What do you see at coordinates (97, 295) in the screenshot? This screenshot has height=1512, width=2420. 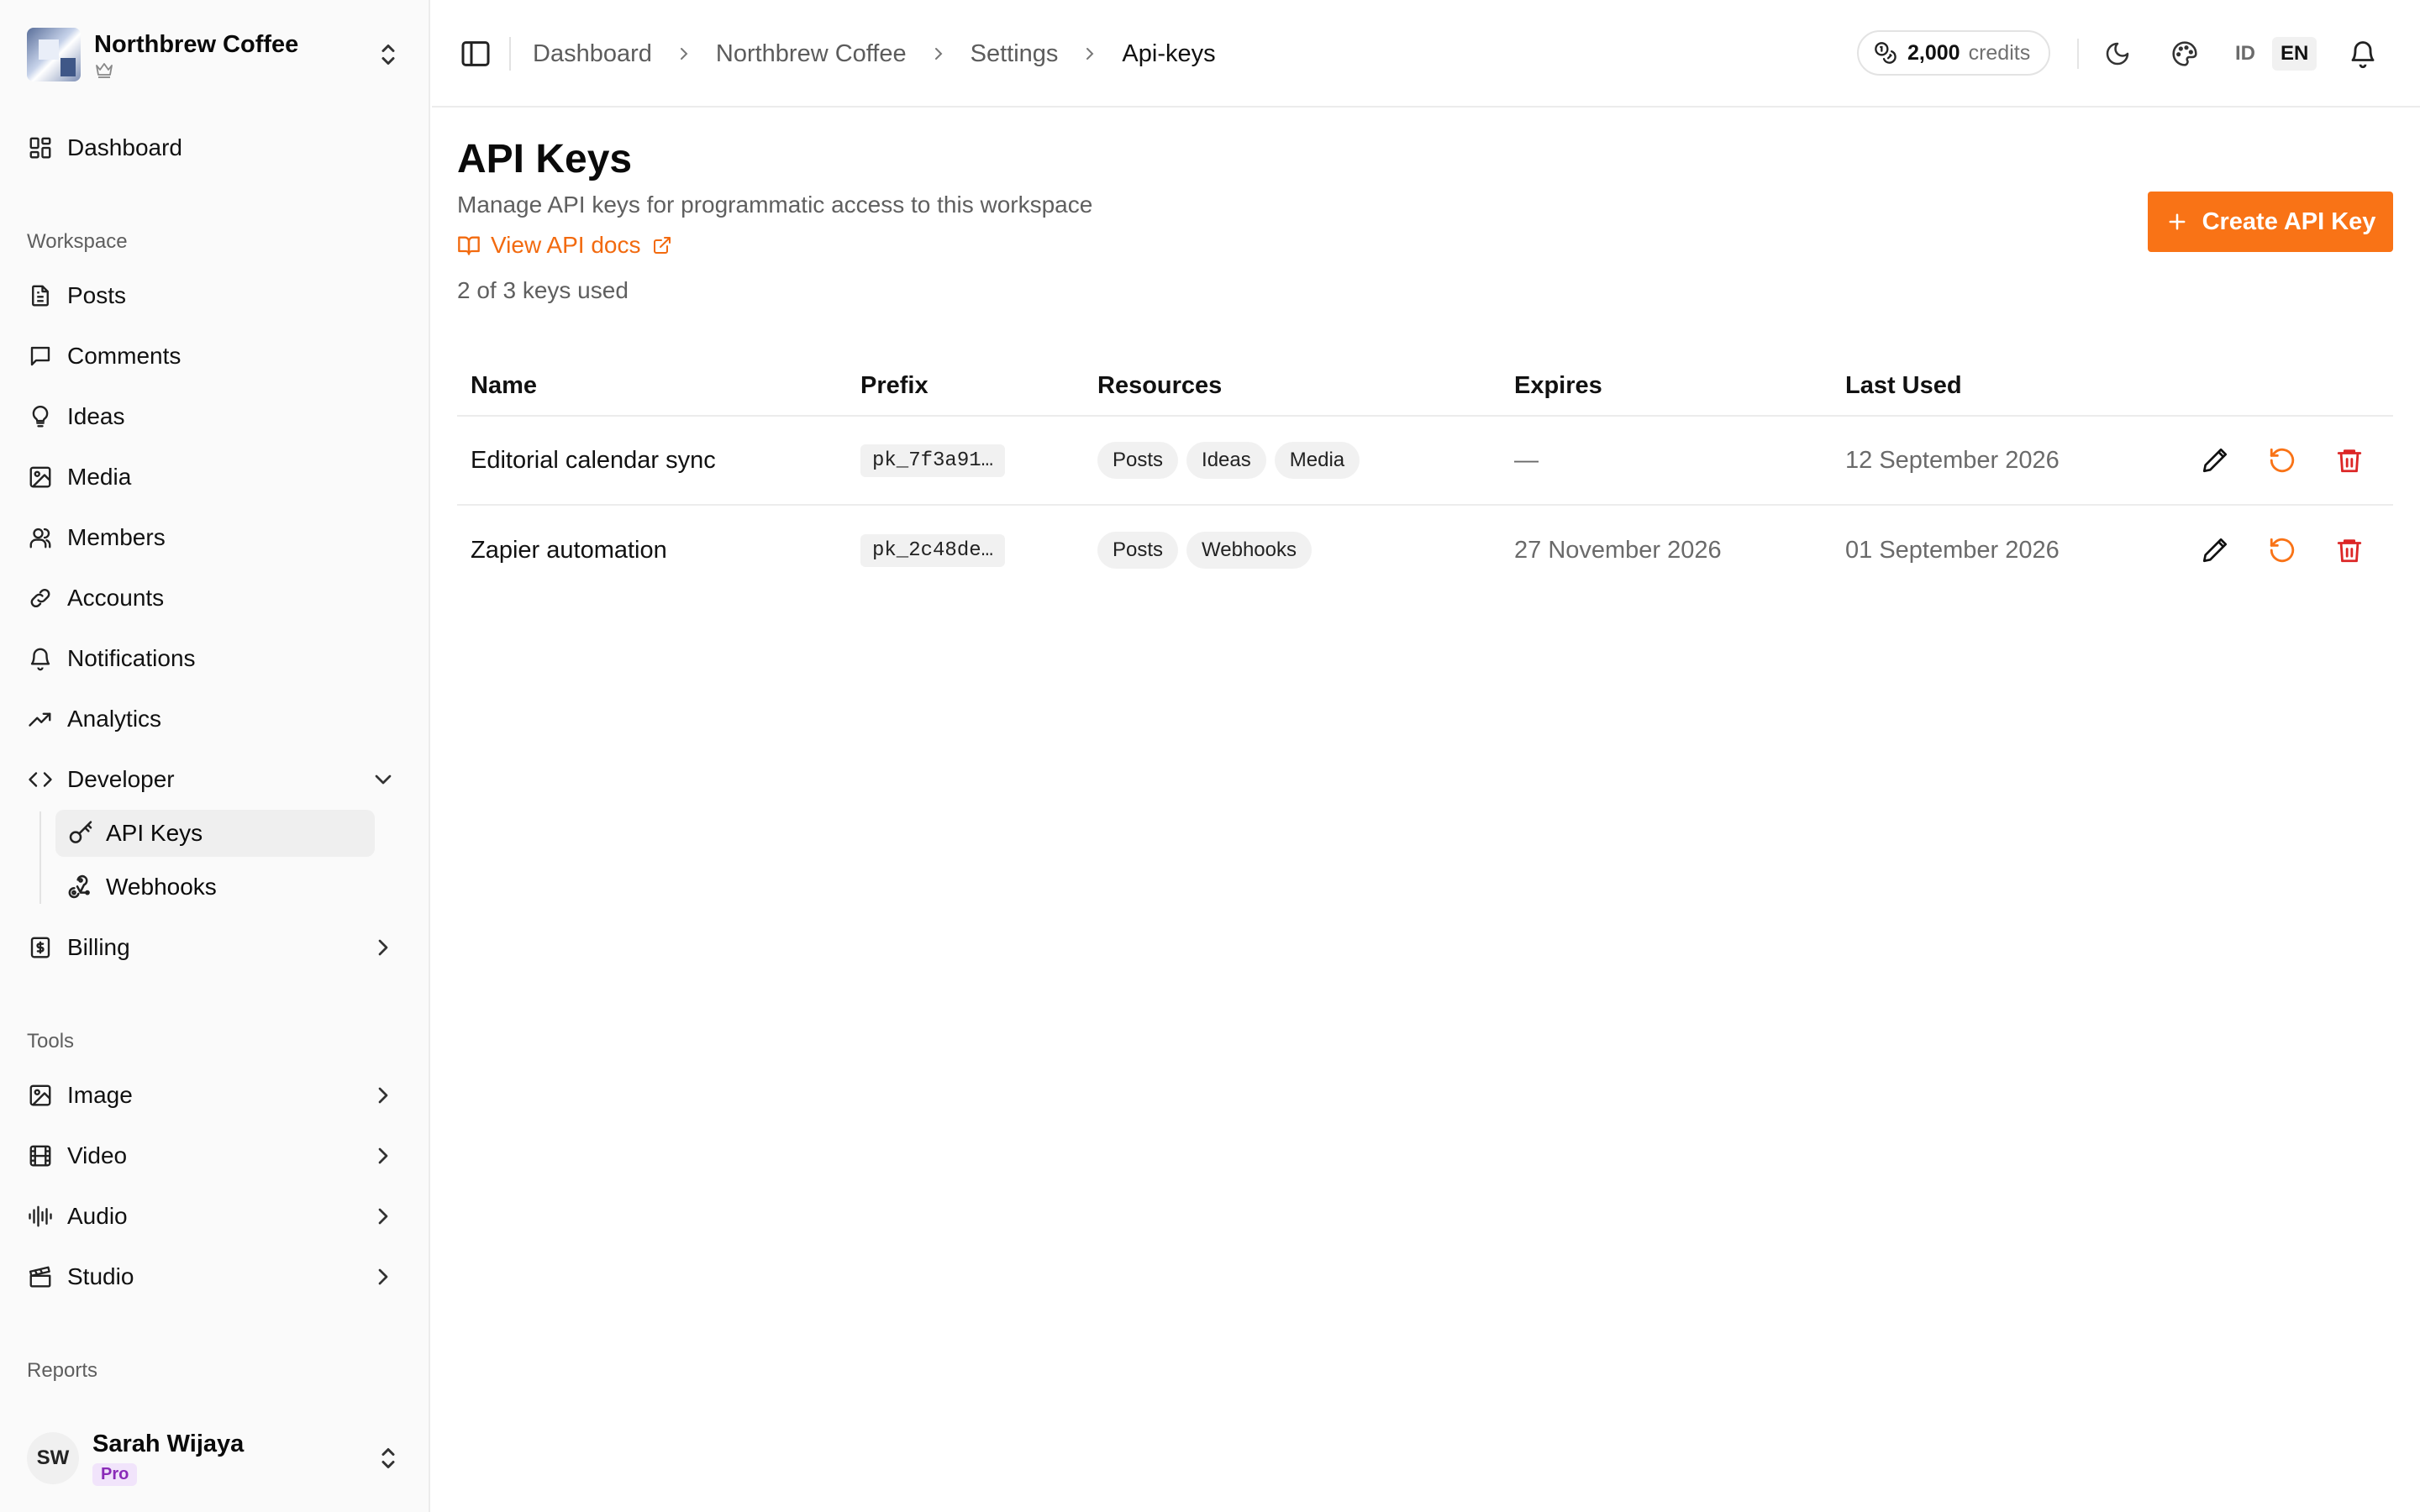 I see `nav-posts-label: Posts` at bounding box center [97, 295].